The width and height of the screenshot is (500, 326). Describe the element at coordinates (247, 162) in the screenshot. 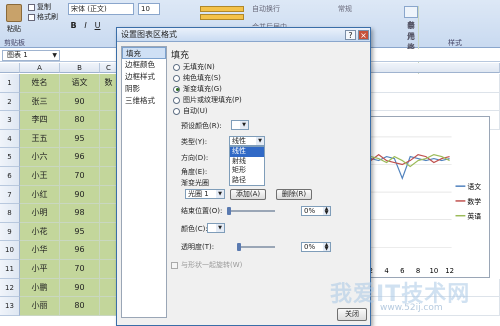

I see `type-option-radial: 射线` at that location.